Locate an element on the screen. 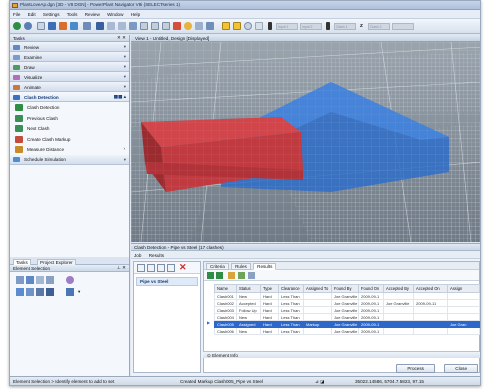  test-item-pipe-vs-steel: Pipe vs Steel is located at coordinates (167, 281).